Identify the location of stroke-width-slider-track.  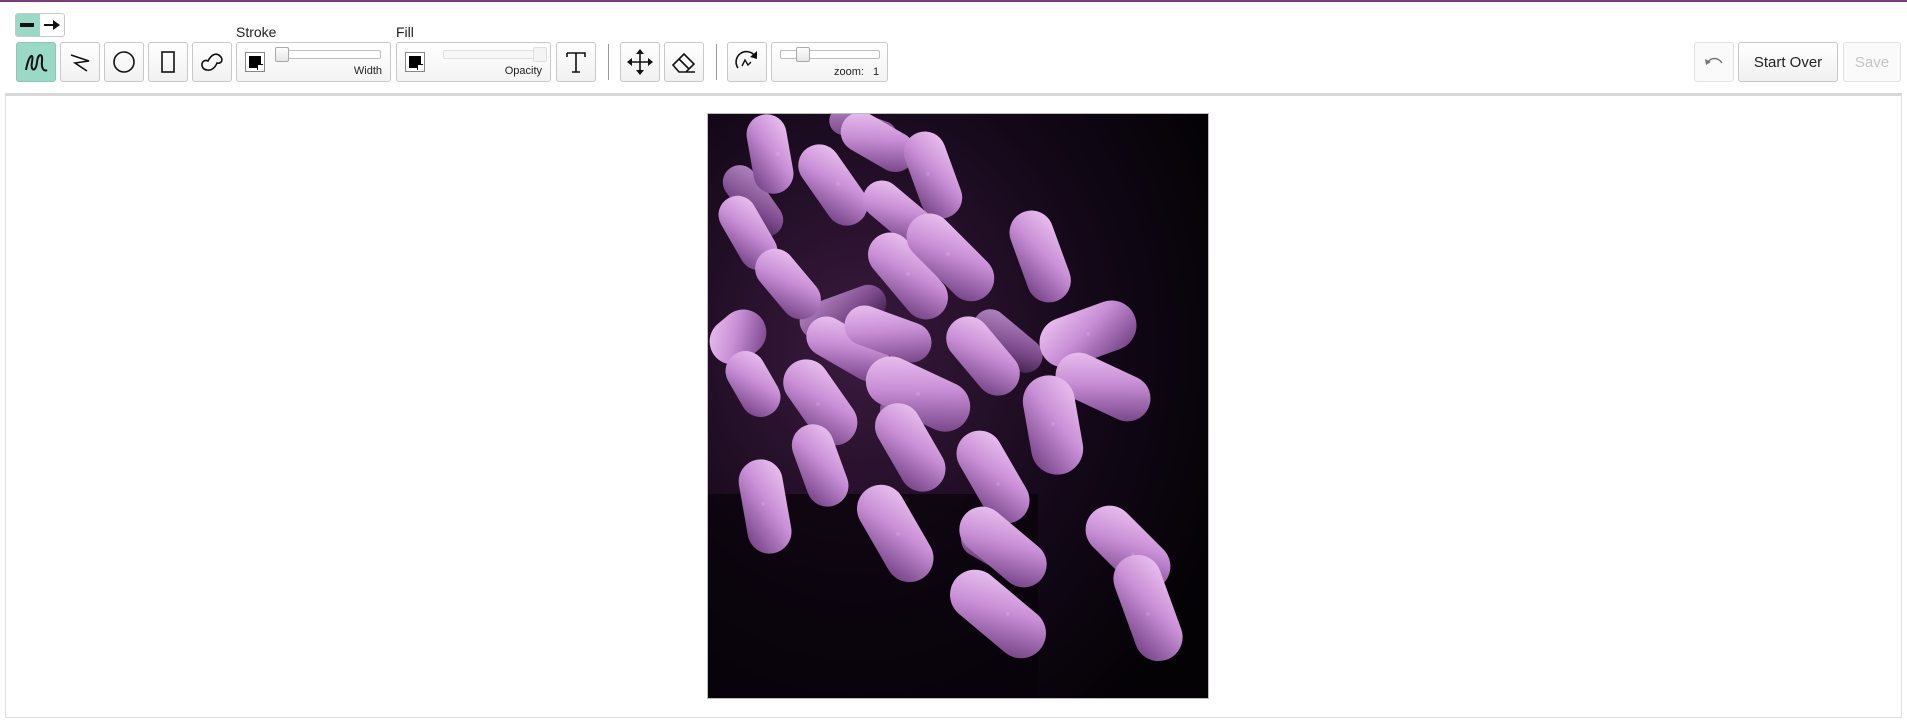
(329, 54).